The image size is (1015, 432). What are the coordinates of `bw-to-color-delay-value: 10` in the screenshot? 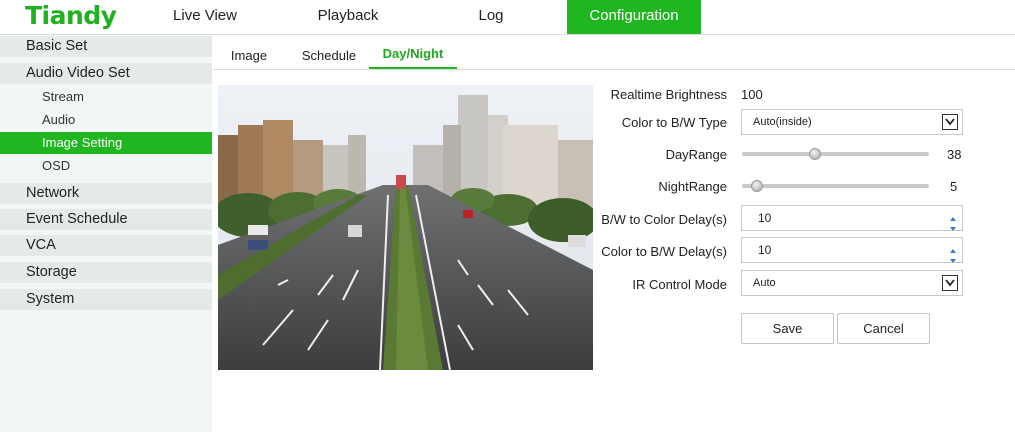 It's located at (765, 218).